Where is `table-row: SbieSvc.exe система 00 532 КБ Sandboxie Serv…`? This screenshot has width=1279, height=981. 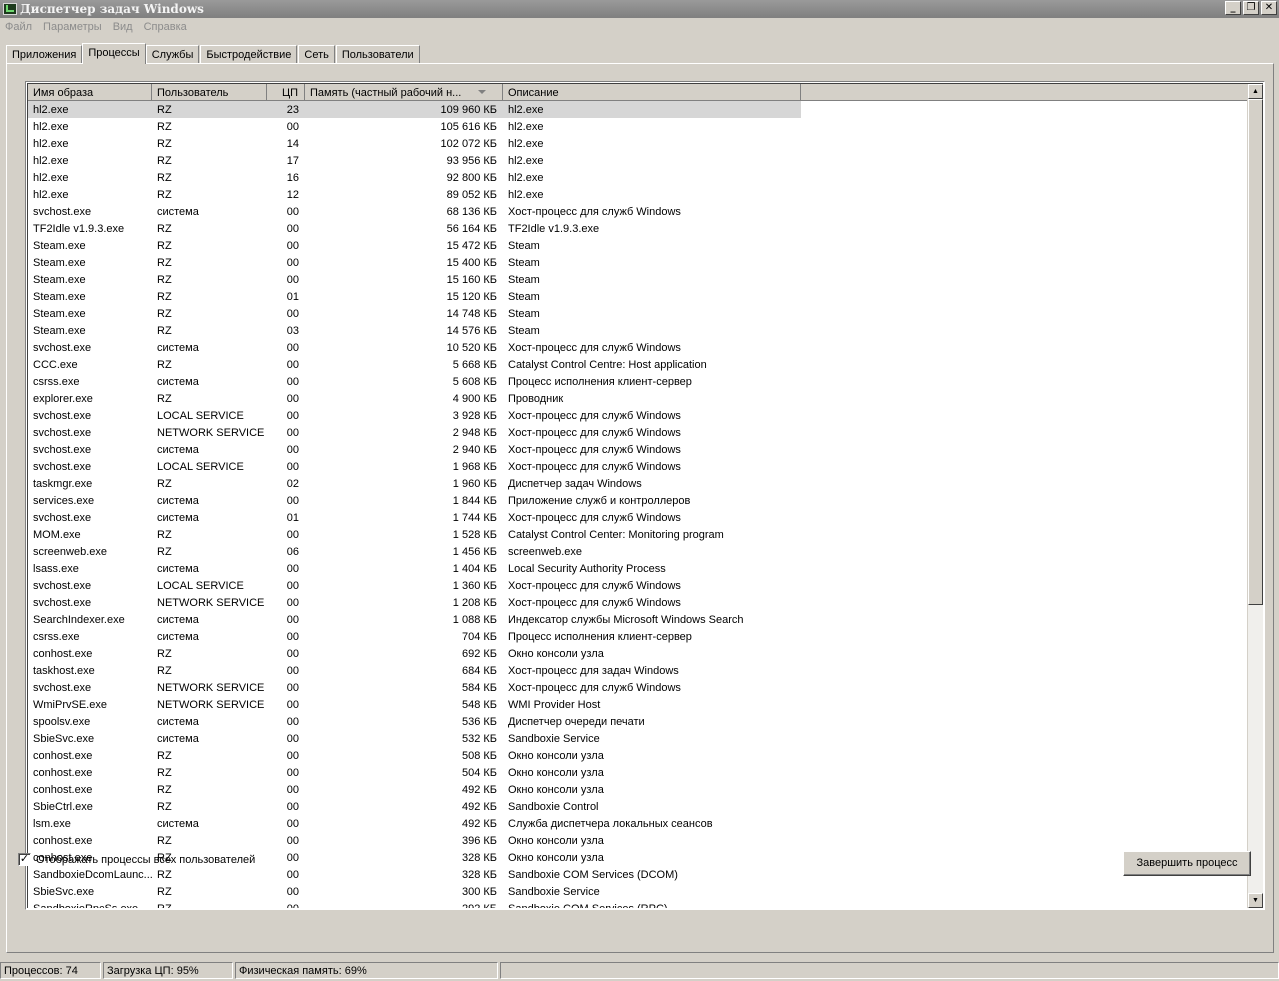
table-row: SbieSvc.exe система 00 532 КБ Sandboxie Serv… is located at coordinates (638, 738).